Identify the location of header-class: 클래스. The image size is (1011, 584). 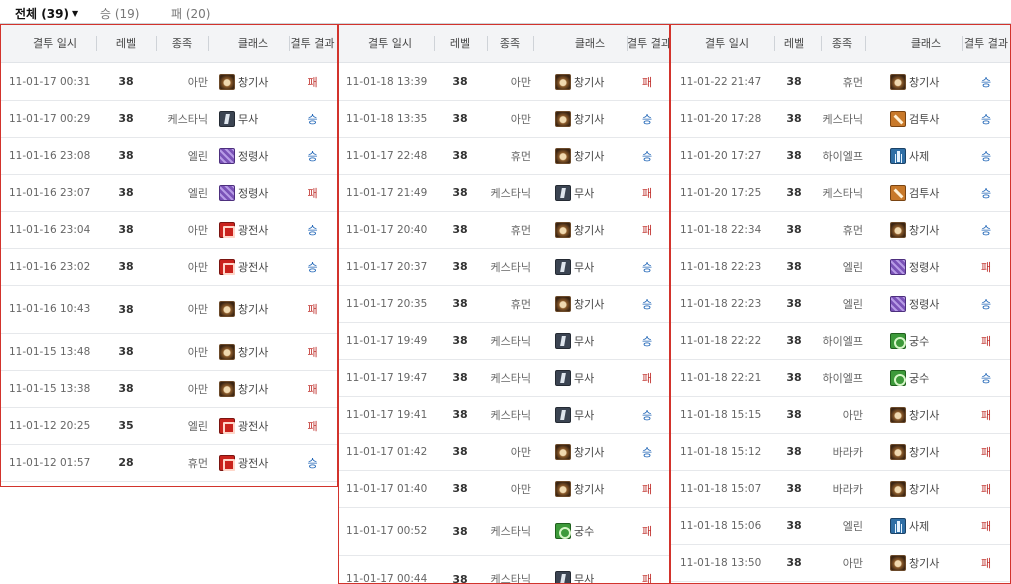
(926, 43).